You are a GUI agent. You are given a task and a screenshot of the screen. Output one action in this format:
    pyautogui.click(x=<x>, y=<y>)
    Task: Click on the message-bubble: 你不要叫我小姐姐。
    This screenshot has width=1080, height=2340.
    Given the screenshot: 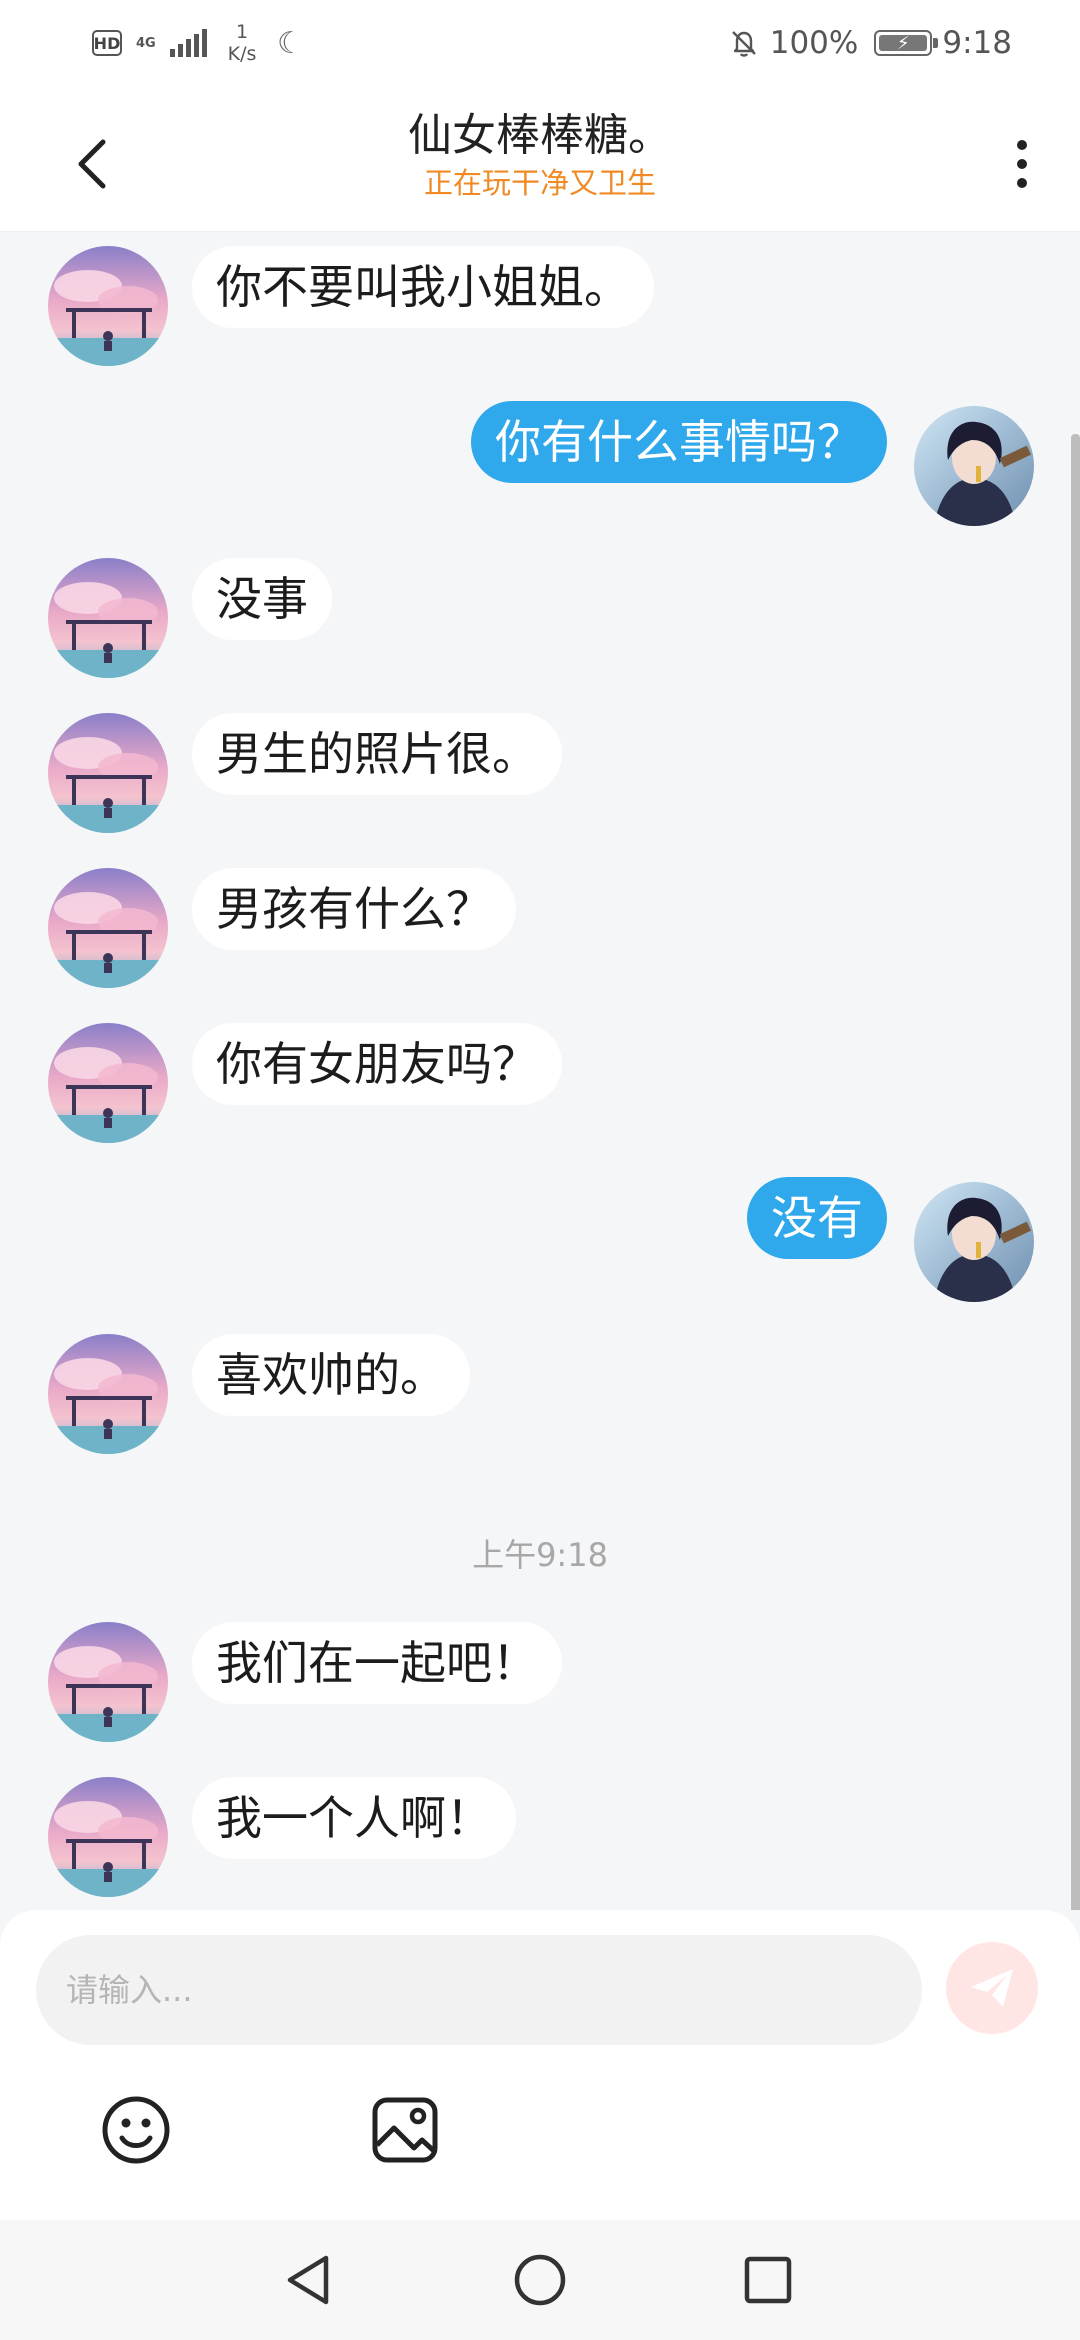 What is the action you would take?
    pyautogui.click(x=423, y=287)
    